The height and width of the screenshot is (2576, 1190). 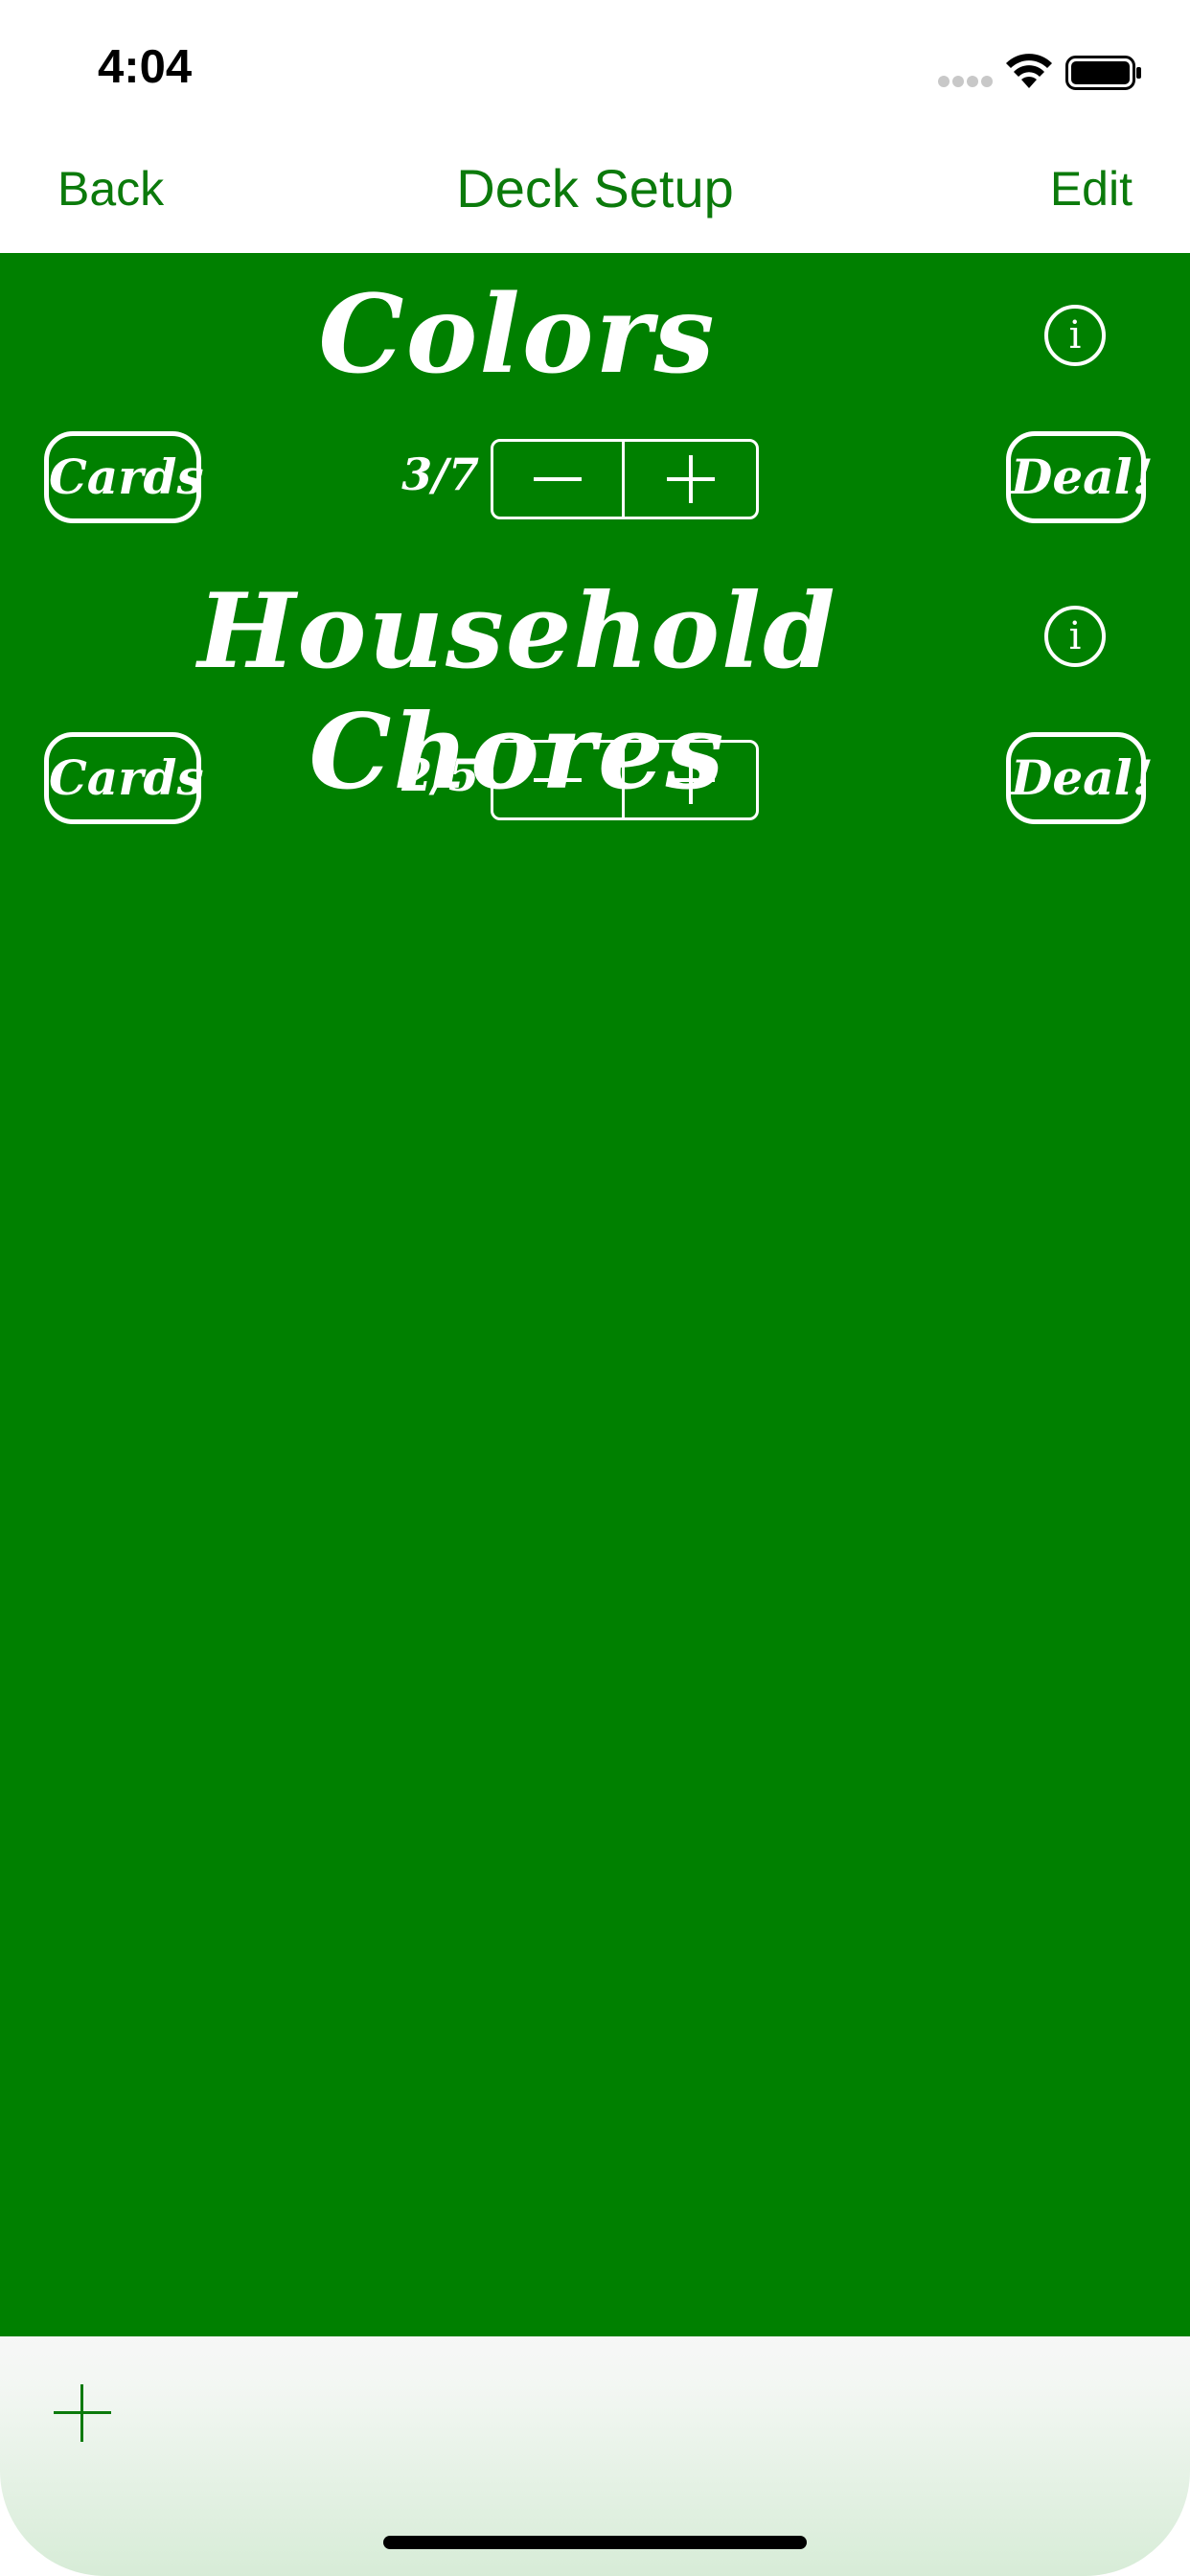 What do you see at coordinates (1103, 73) in the screenshot?
I see `battery-icon` at bounding box center [1103, 73].